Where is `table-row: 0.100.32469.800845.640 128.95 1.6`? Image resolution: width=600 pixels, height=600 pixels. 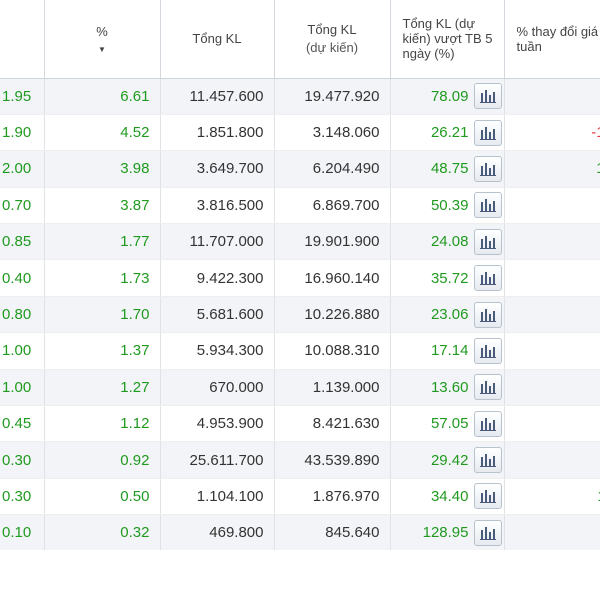
table-row: 0.100.32469.800845.640 128.95 1.6 is located at coordinates (300, 532).